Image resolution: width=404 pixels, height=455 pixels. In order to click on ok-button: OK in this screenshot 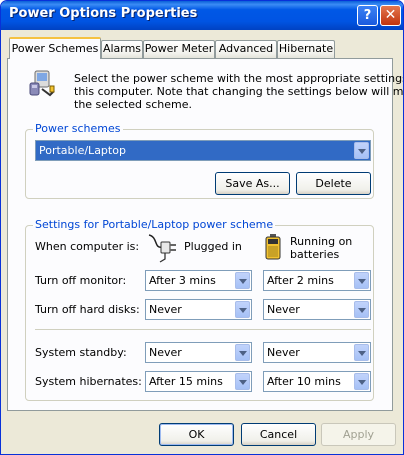, I will do `click(196, 434)`.